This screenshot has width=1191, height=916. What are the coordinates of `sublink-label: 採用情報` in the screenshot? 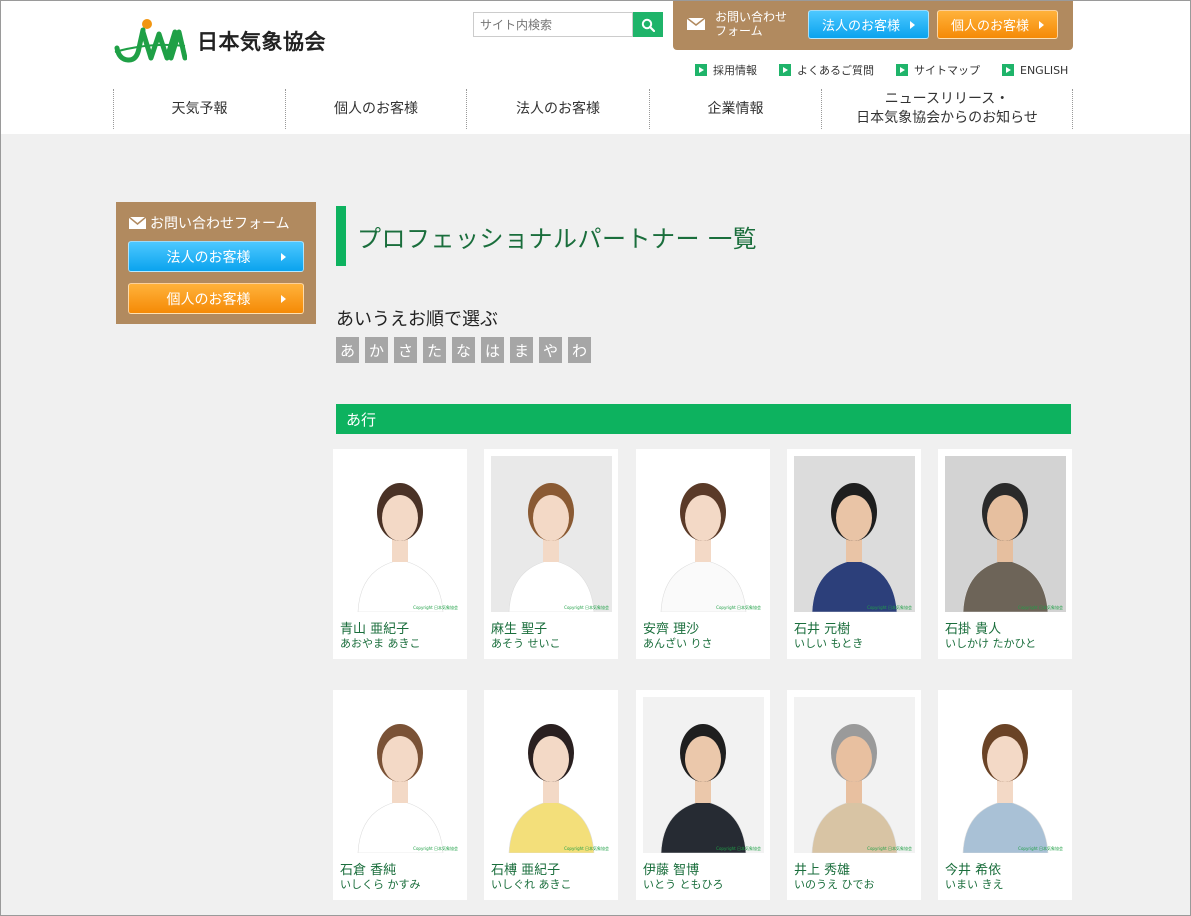 It's located at (735, 70).